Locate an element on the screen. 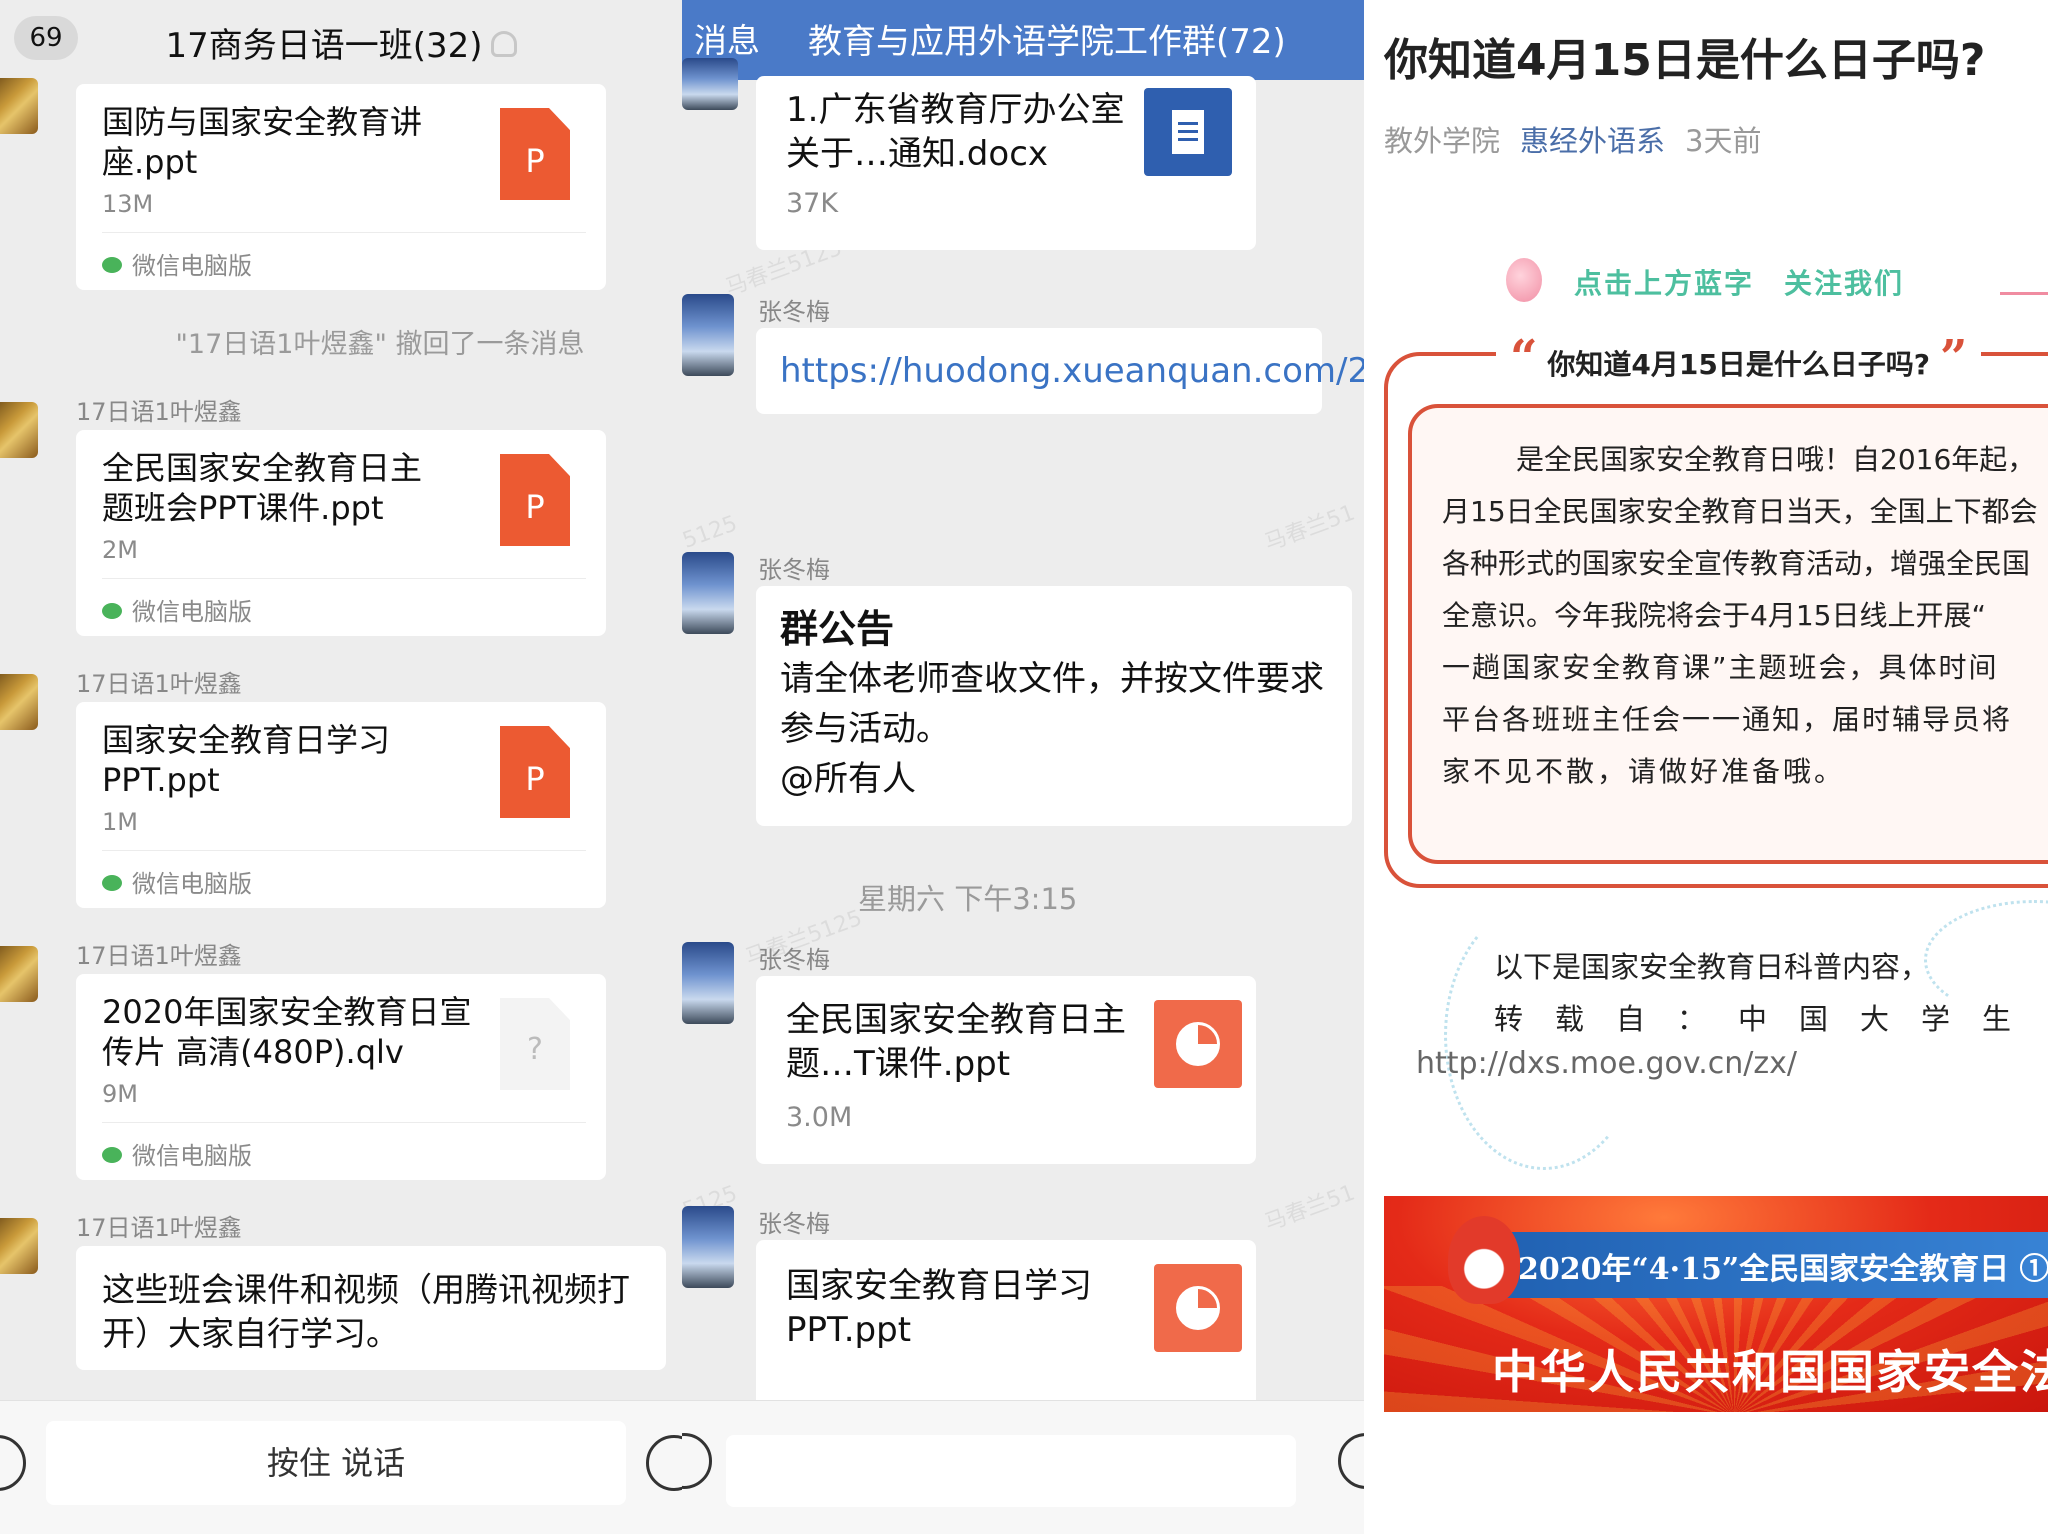 The width and height of the screenshot is (2048, 1534). quote-open-icon: “ is located at coordinates (1524, 358).